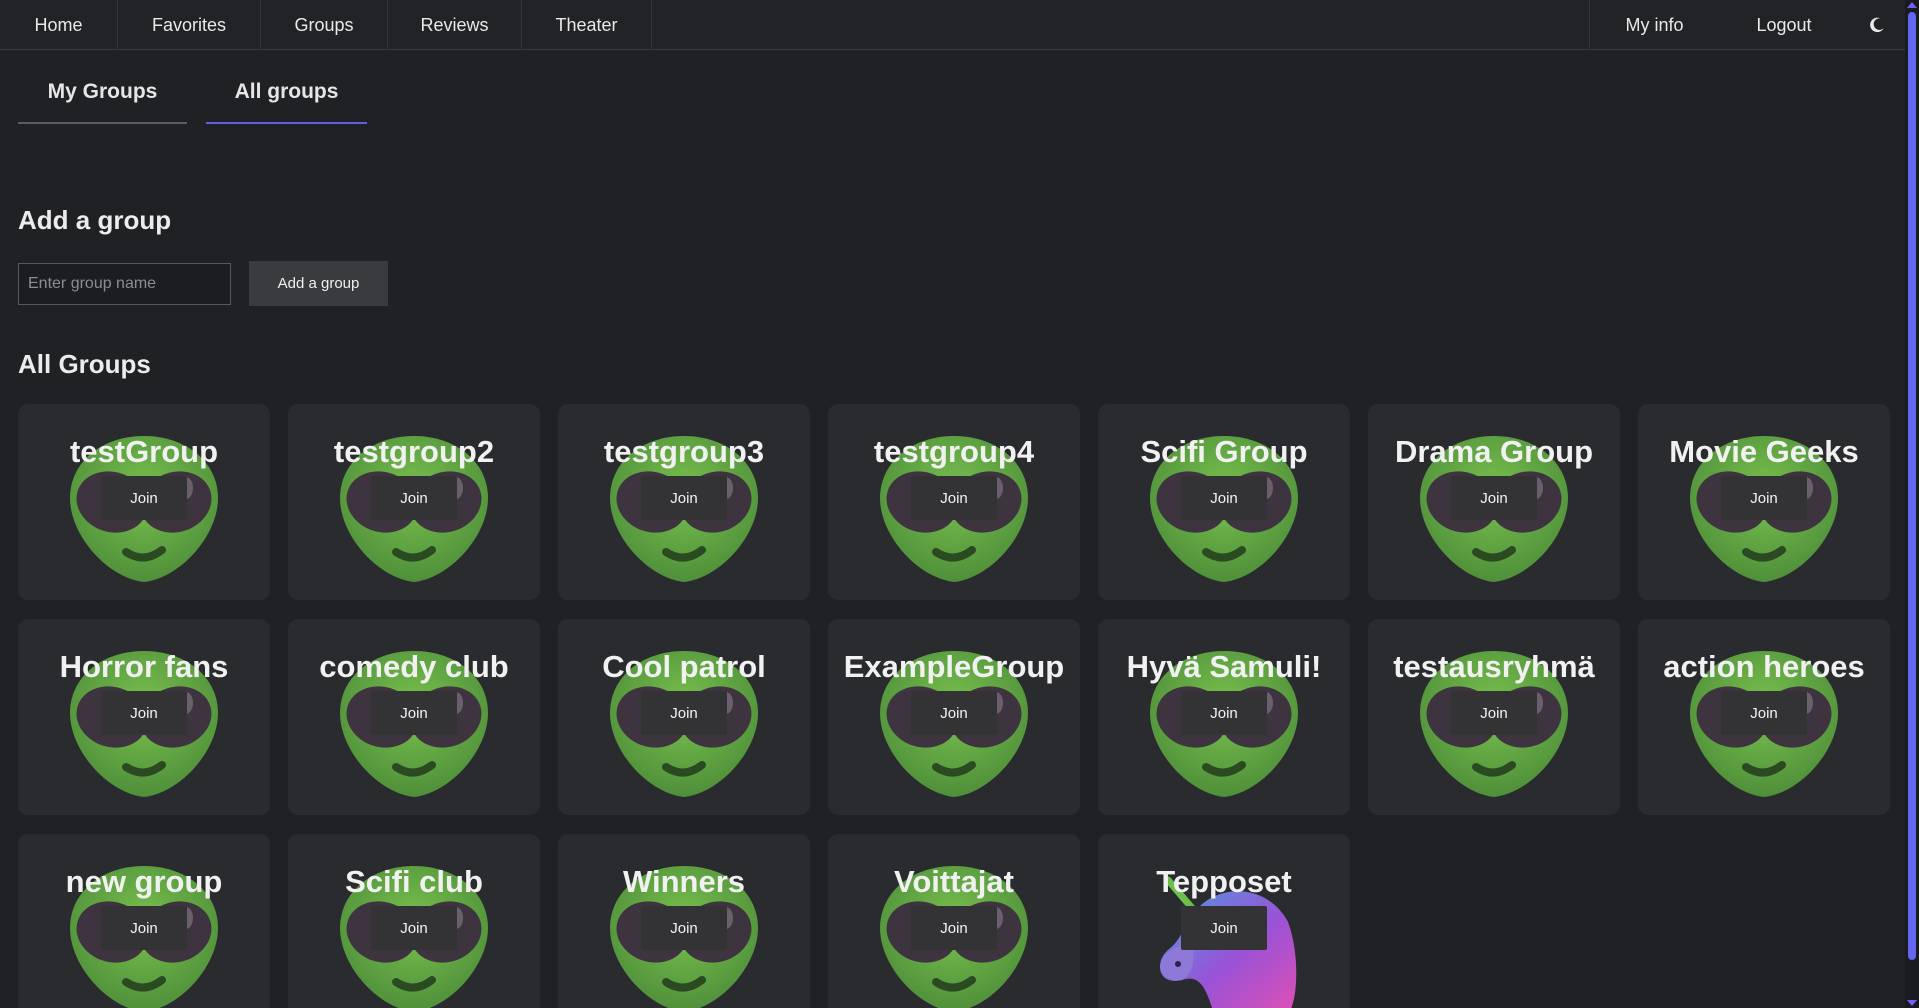 This screenshot has height=1008, width=1919. What do you see at coordinates (954, 451) in the screenshot?
I see `group-name: testgroup4` at bounding box center [954, 451].